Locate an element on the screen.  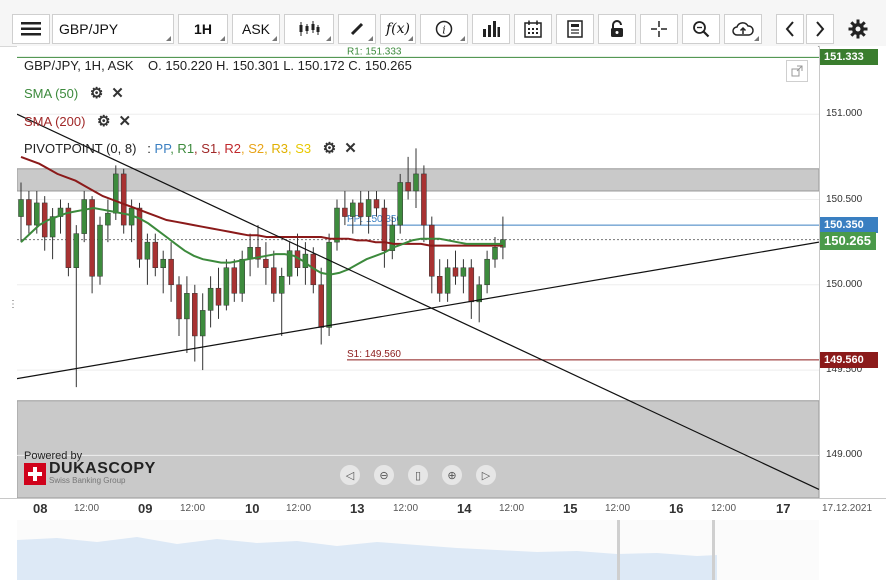
scroll-left-icon: ◁ is located at coordinates (350, 475).